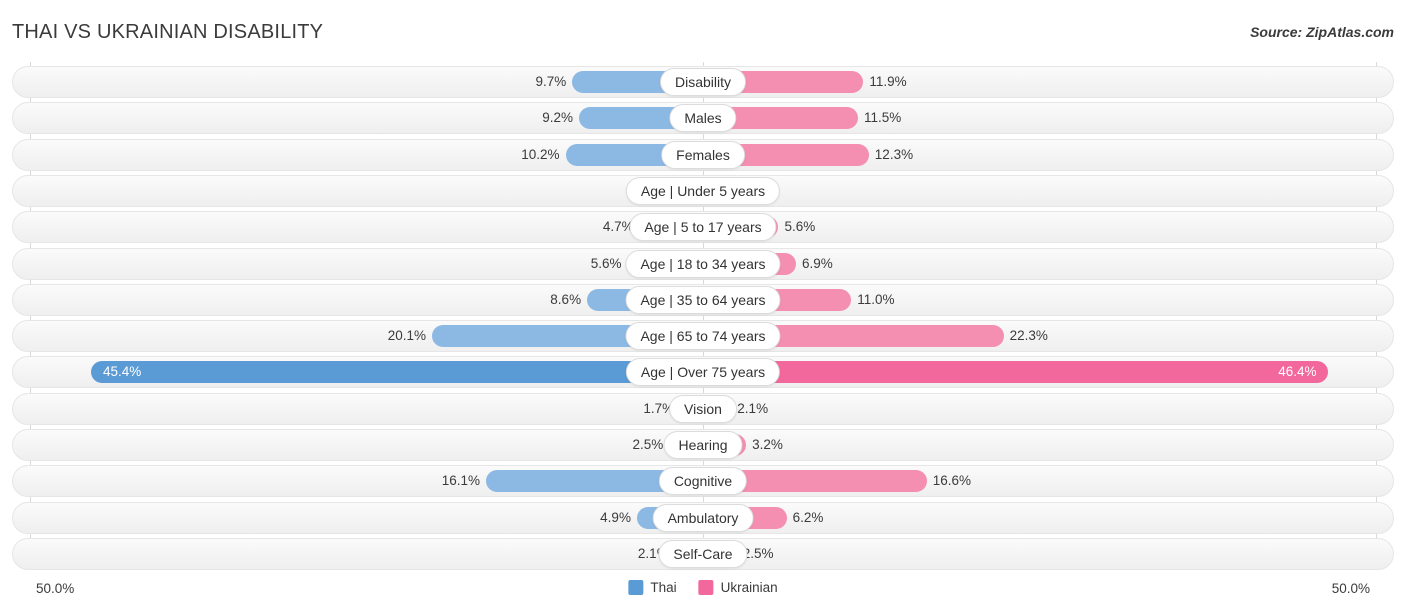  I want to click on category-label-pill: Age | Over 75 years, so click(703, 372).